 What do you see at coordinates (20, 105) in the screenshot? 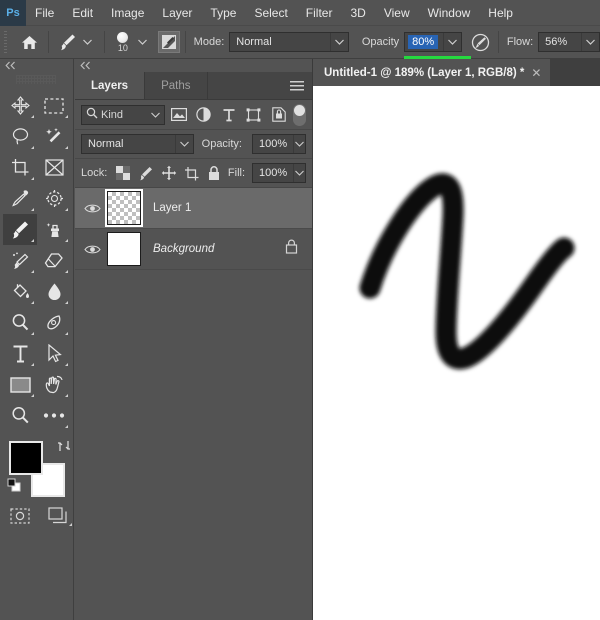
I see `tool-move` at bounding box center [20, 105].